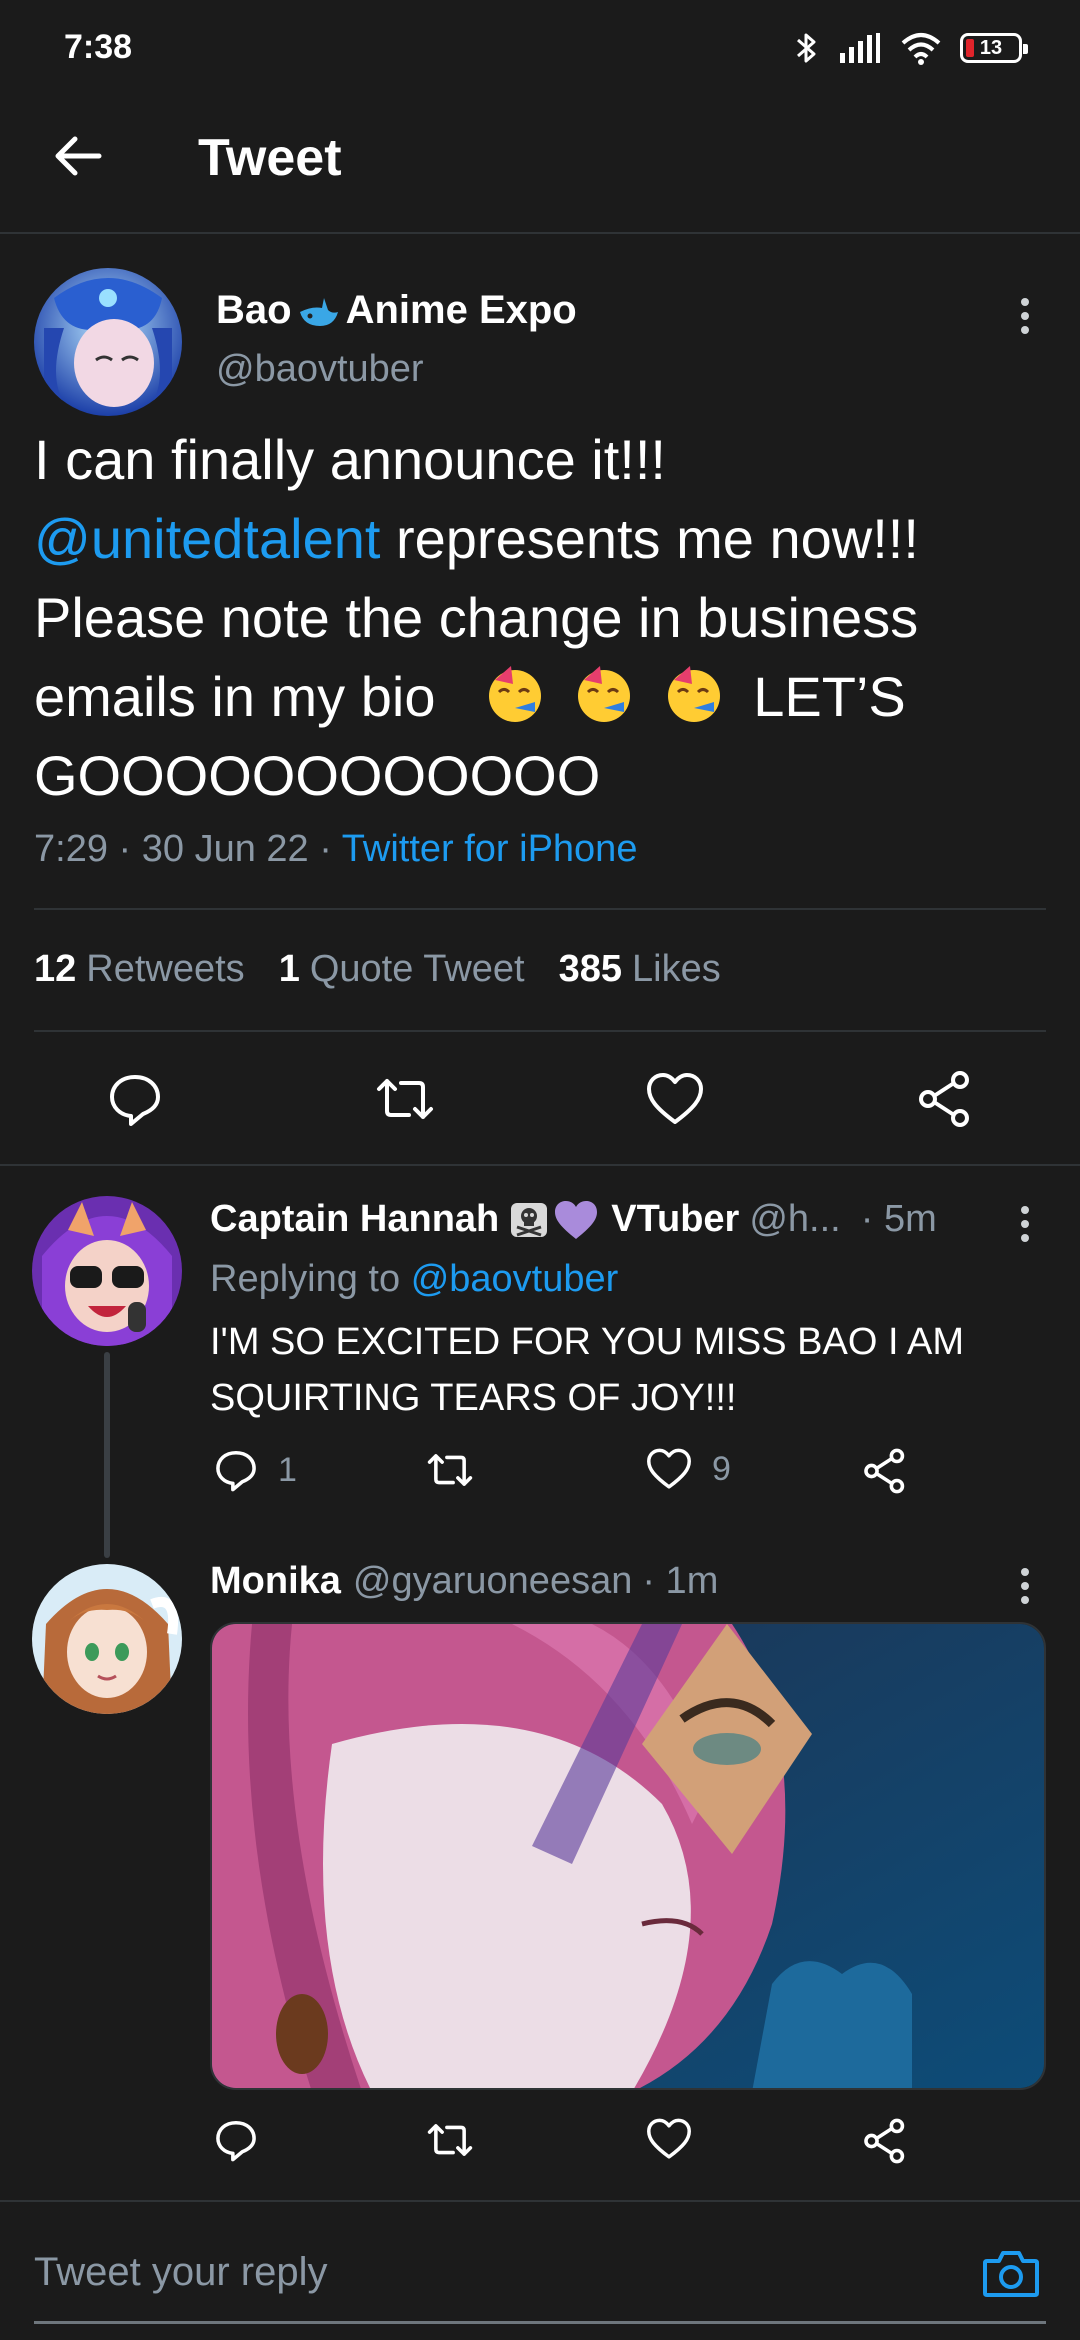 The width and height of the screenshot is (1080, 2340). I want to click on tweet-line-2: @unitedtalent represents me now!!!, so click(539, 538).